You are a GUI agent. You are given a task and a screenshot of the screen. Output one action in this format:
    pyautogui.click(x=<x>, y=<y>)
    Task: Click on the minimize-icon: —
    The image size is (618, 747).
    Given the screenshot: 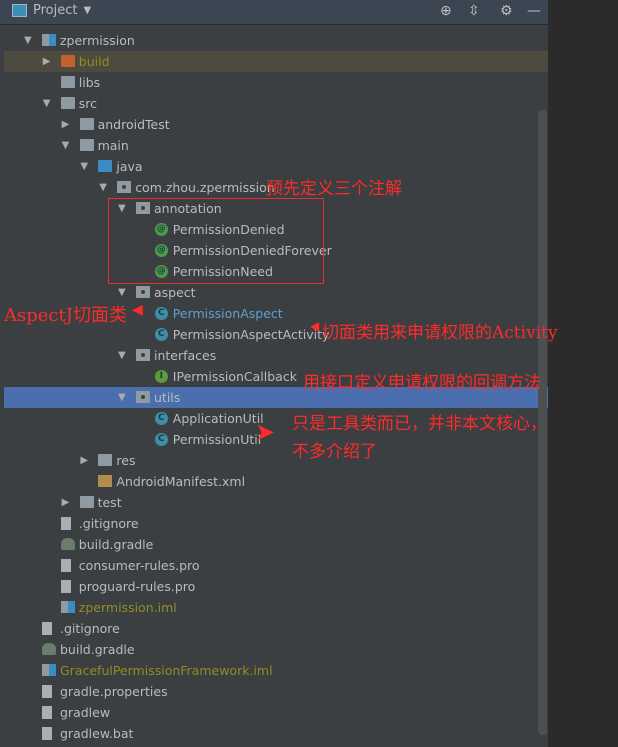 What is the action you would take?
    pyautogui.click(x=534, y=11)
    